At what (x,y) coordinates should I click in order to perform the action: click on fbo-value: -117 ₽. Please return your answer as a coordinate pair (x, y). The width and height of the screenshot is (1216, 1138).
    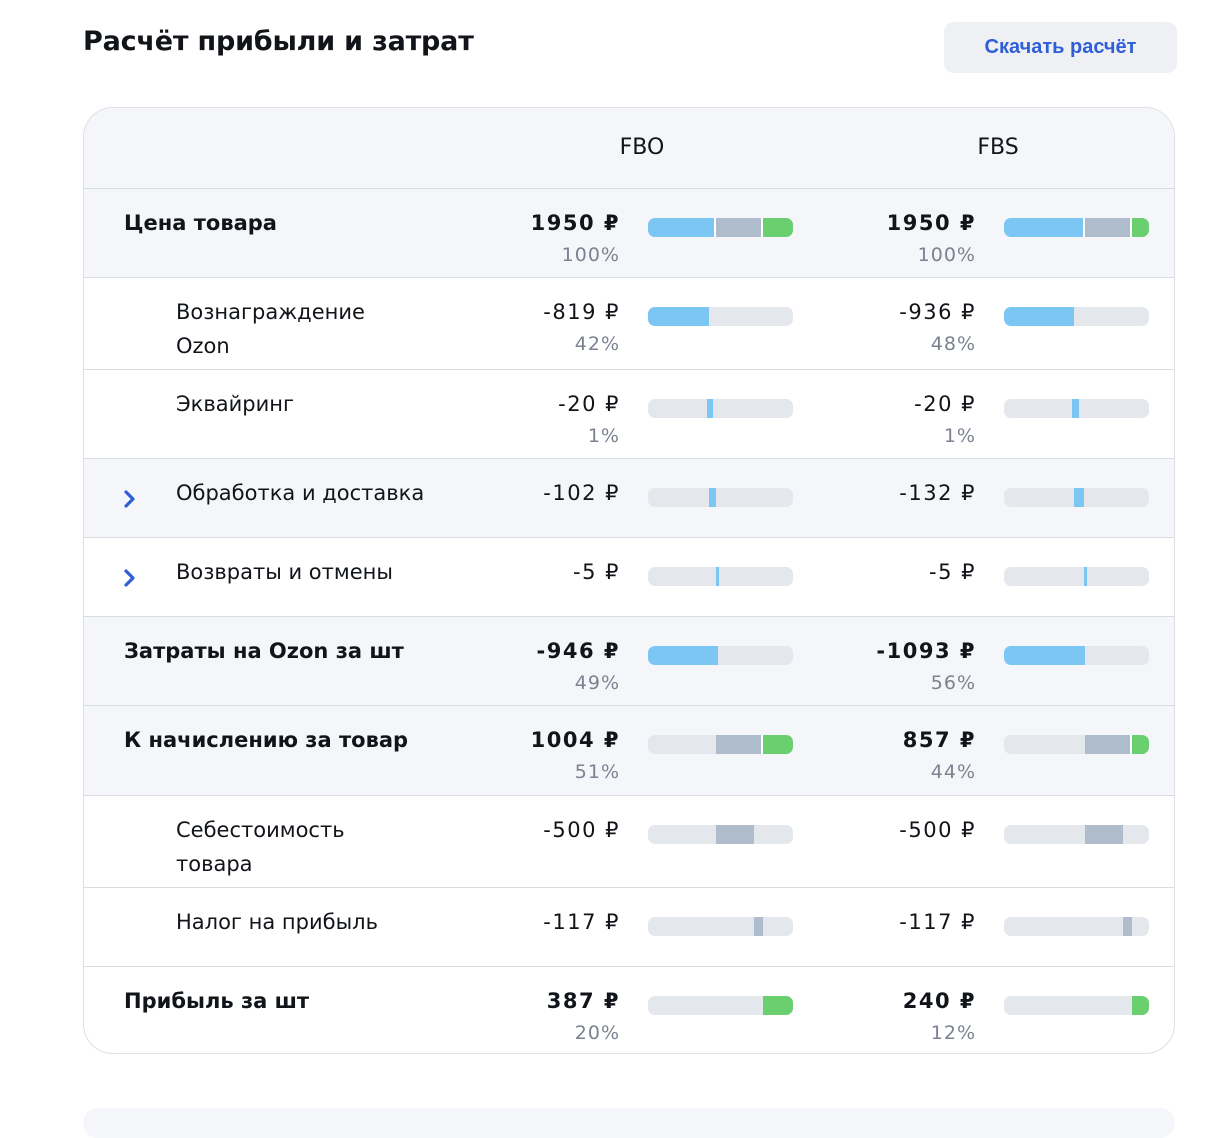
    Looking at the image, I should click on (581, 922).